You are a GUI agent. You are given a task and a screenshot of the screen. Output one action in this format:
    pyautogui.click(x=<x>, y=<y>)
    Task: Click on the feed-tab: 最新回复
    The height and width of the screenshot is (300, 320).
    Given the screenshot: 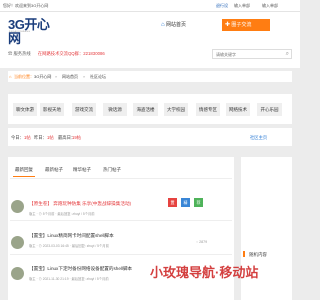 What is the action you would take?
    pyautogui.click(x=24, y=170)
    